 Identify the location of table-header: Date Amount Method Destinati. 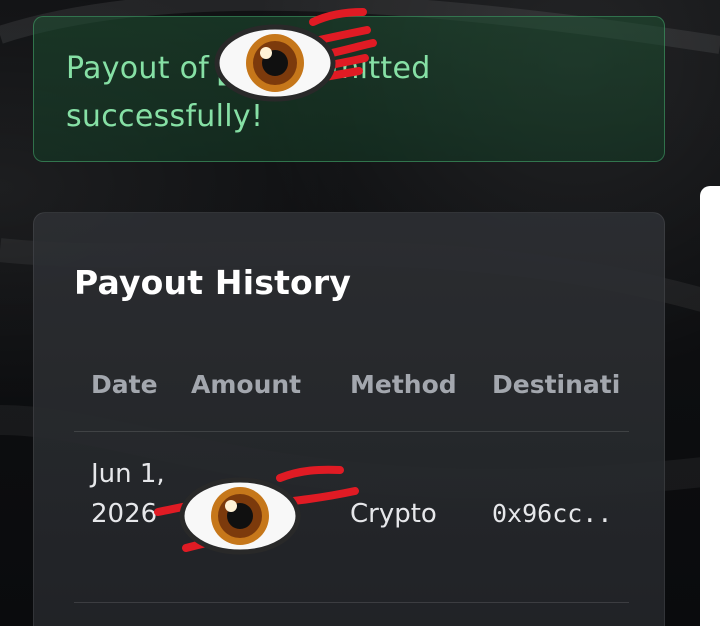
(351, 392).